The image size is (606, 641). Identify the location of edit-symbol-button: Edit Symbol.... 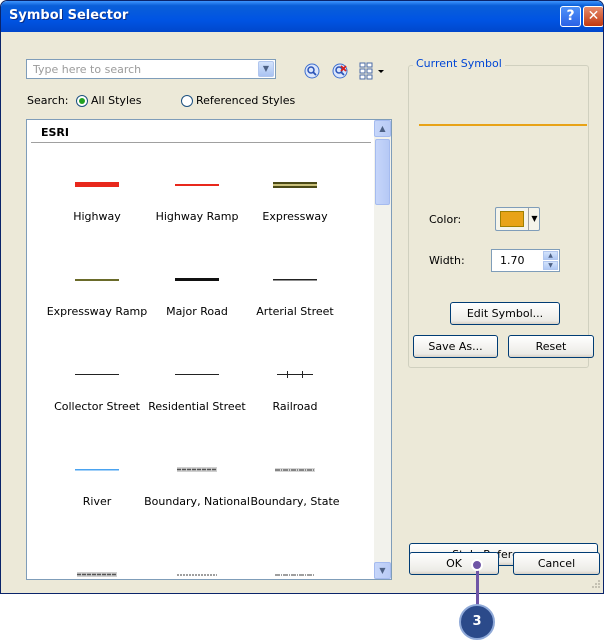
(505, 313).